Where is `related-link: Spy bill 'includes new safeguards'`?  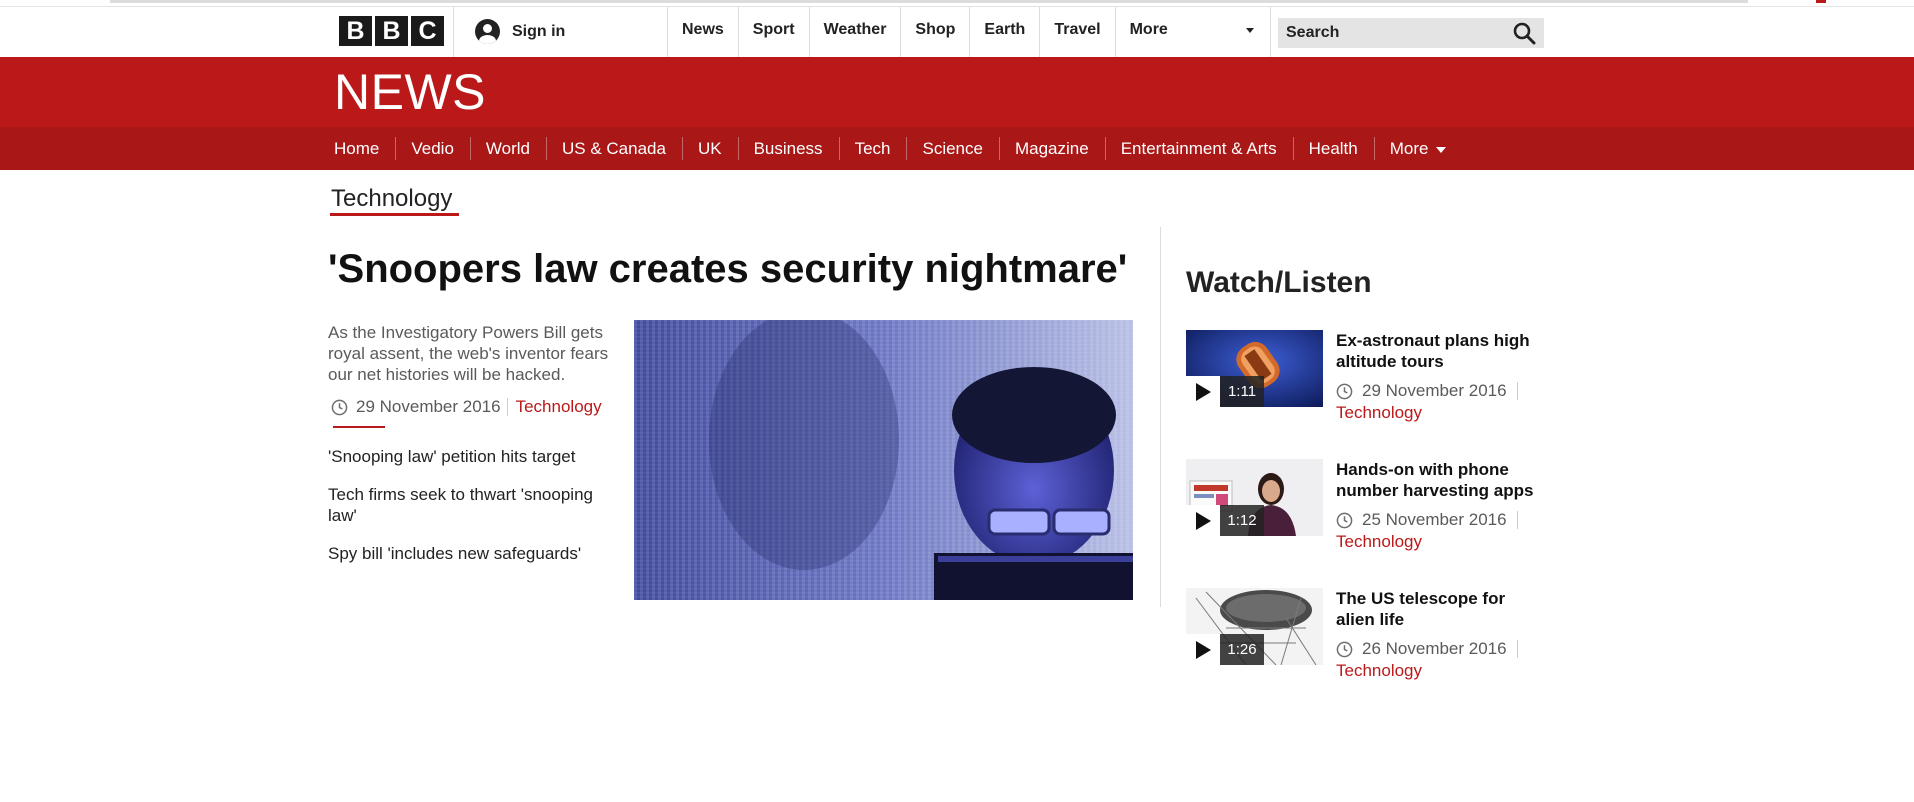
related-link: Spy bill 'includes new safeguards' is located at coordinates (473, 553).